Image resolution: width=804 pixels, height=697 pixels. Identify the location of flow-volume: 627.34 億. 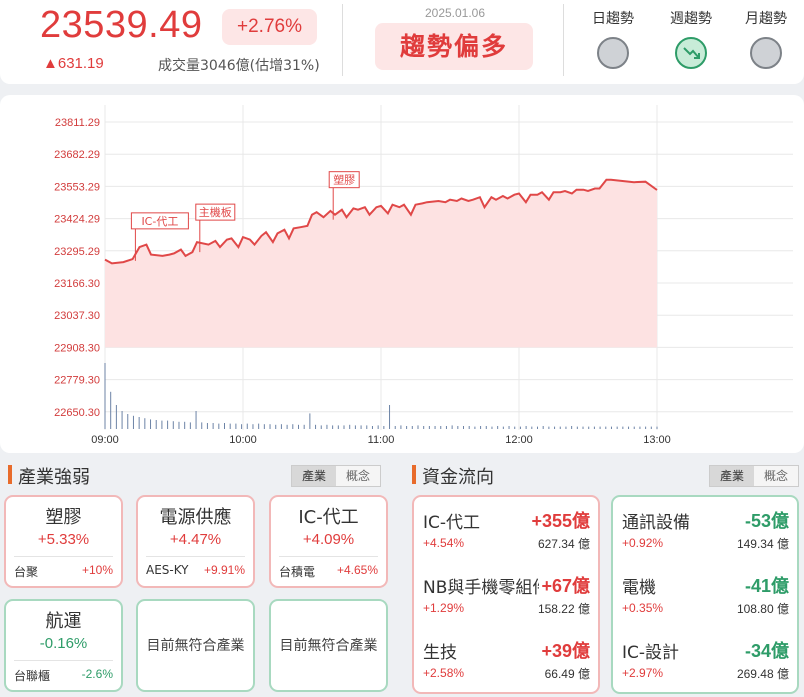
(563, 544).